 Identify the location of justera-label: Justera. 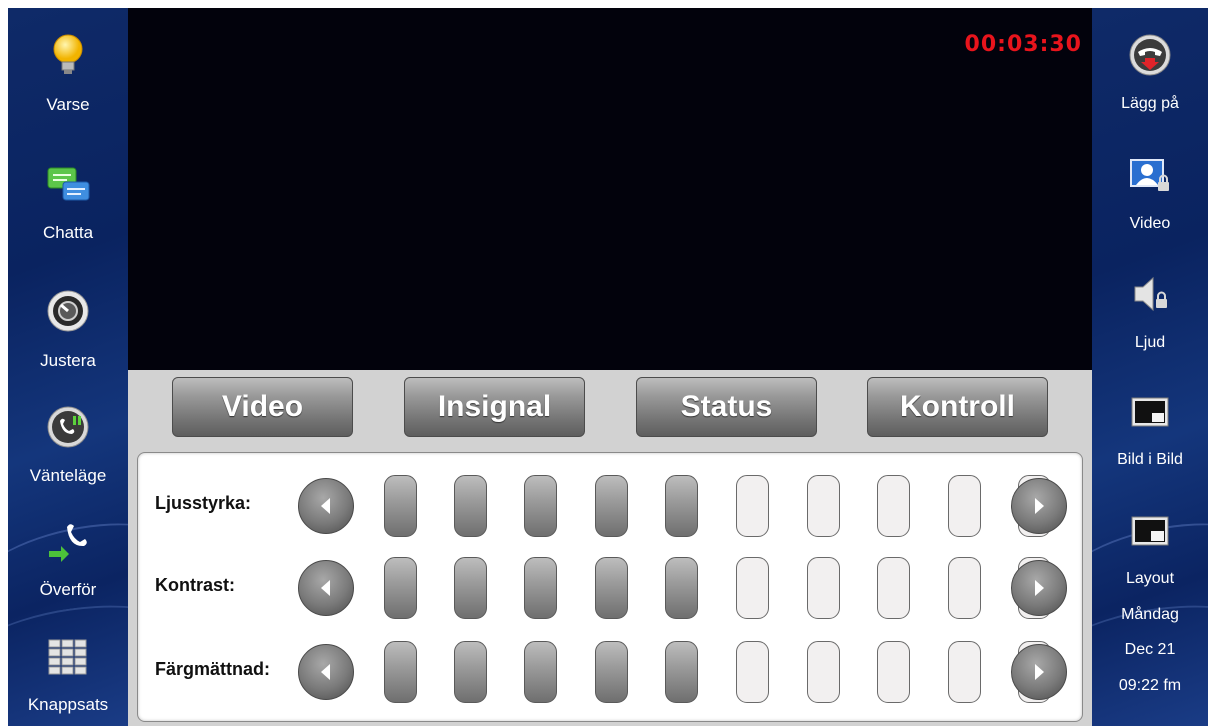
(68, 360).